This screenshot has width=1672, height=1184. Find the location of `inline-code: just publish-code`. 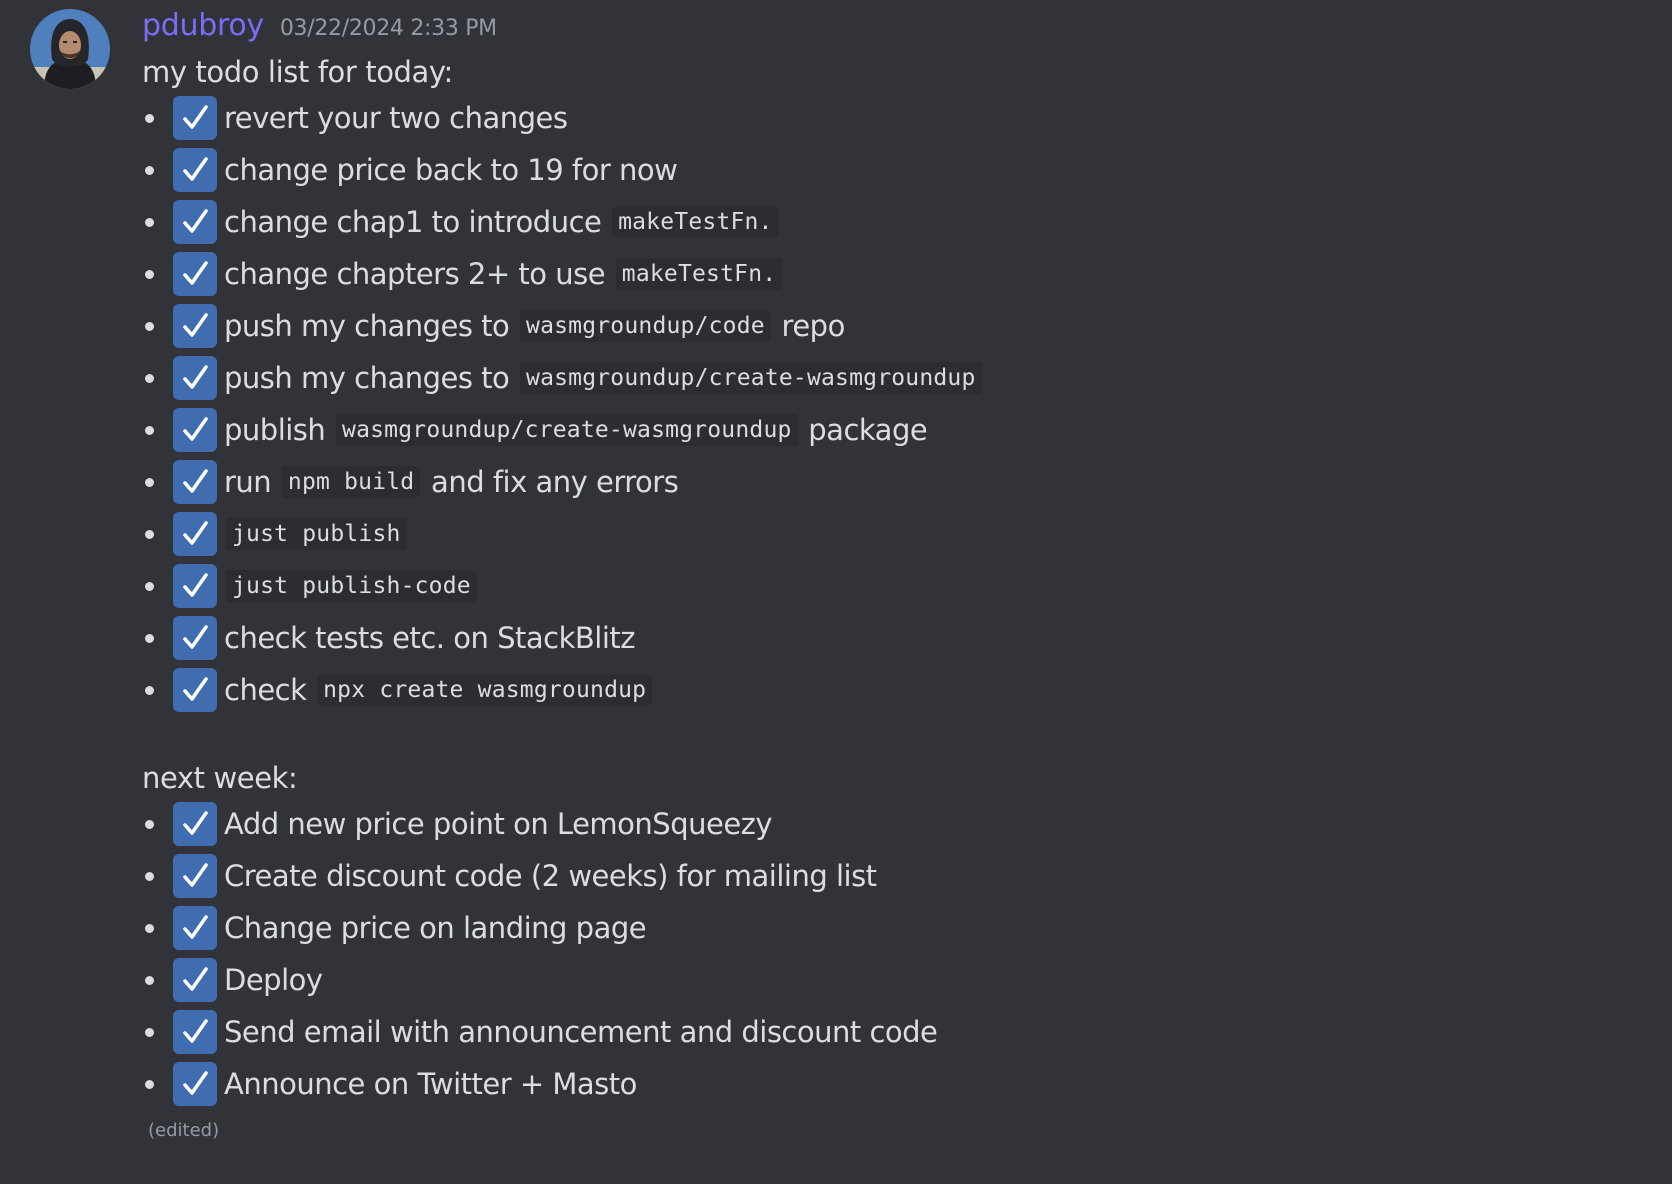

inline-code: just publish-code is located at coordinates (351, 586).